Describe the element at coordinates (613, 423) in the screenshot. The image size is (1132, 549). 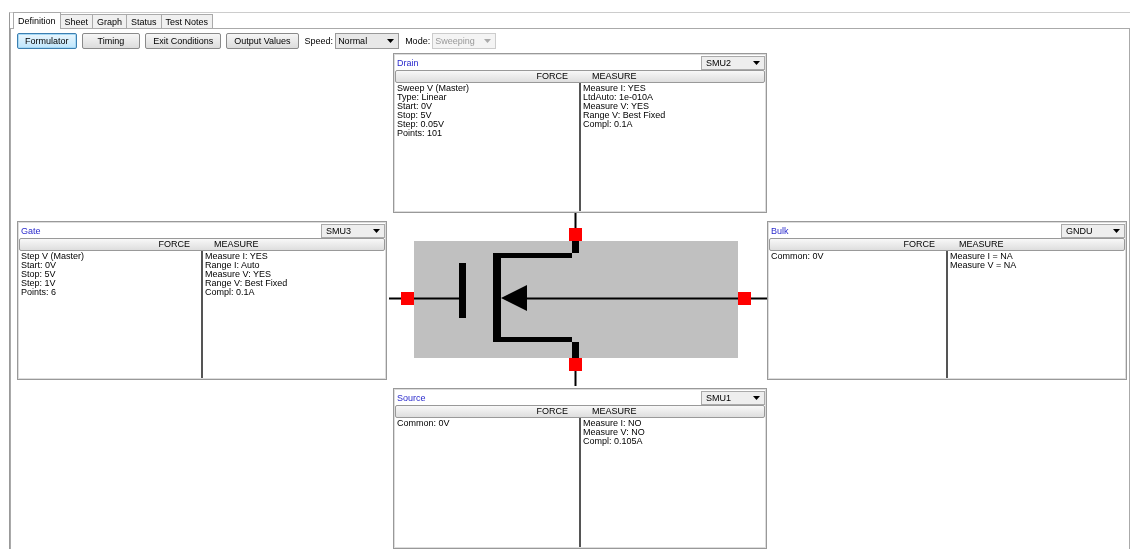
I see `measure-setting: Measure I: NO` at that location.